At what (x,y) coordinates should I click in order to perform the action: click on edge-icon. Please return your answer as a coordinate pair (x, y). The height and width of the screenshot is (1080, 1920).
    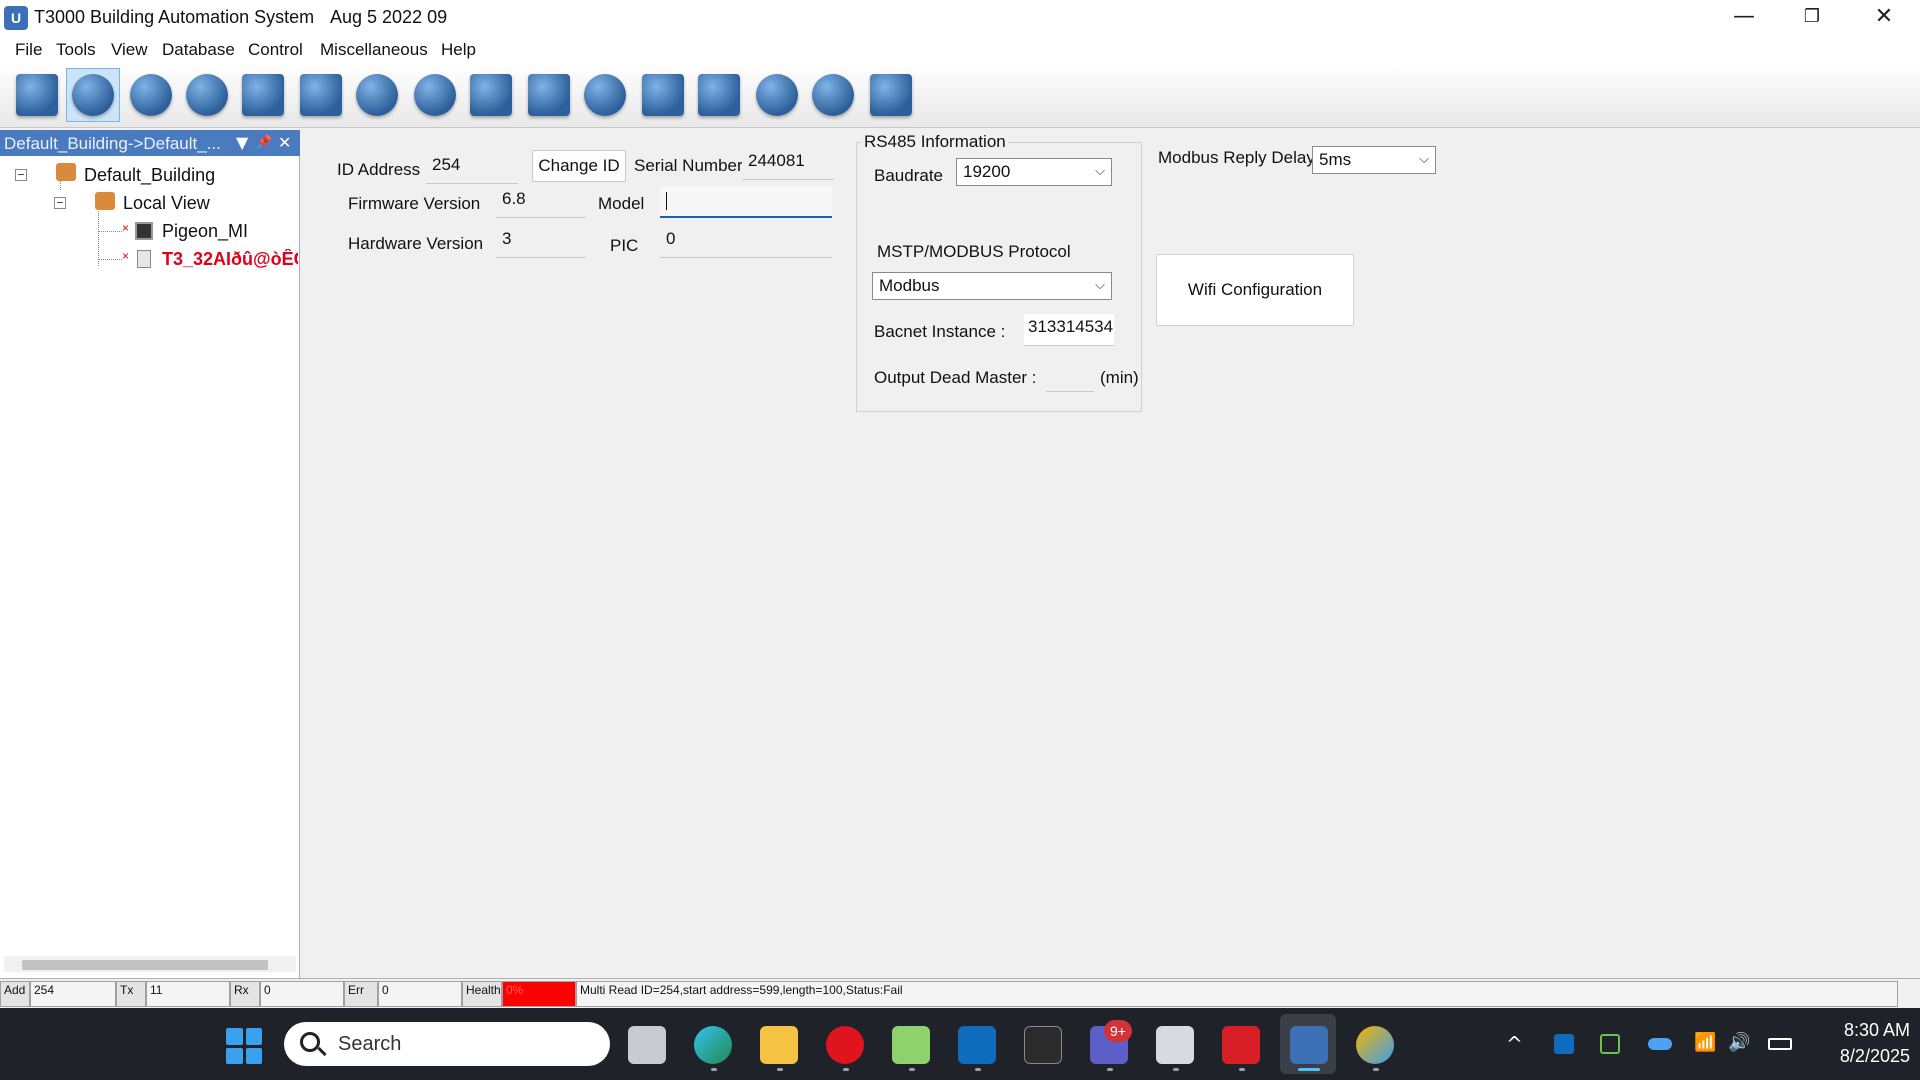
    Looking at the image, I should click on (713, 1045).